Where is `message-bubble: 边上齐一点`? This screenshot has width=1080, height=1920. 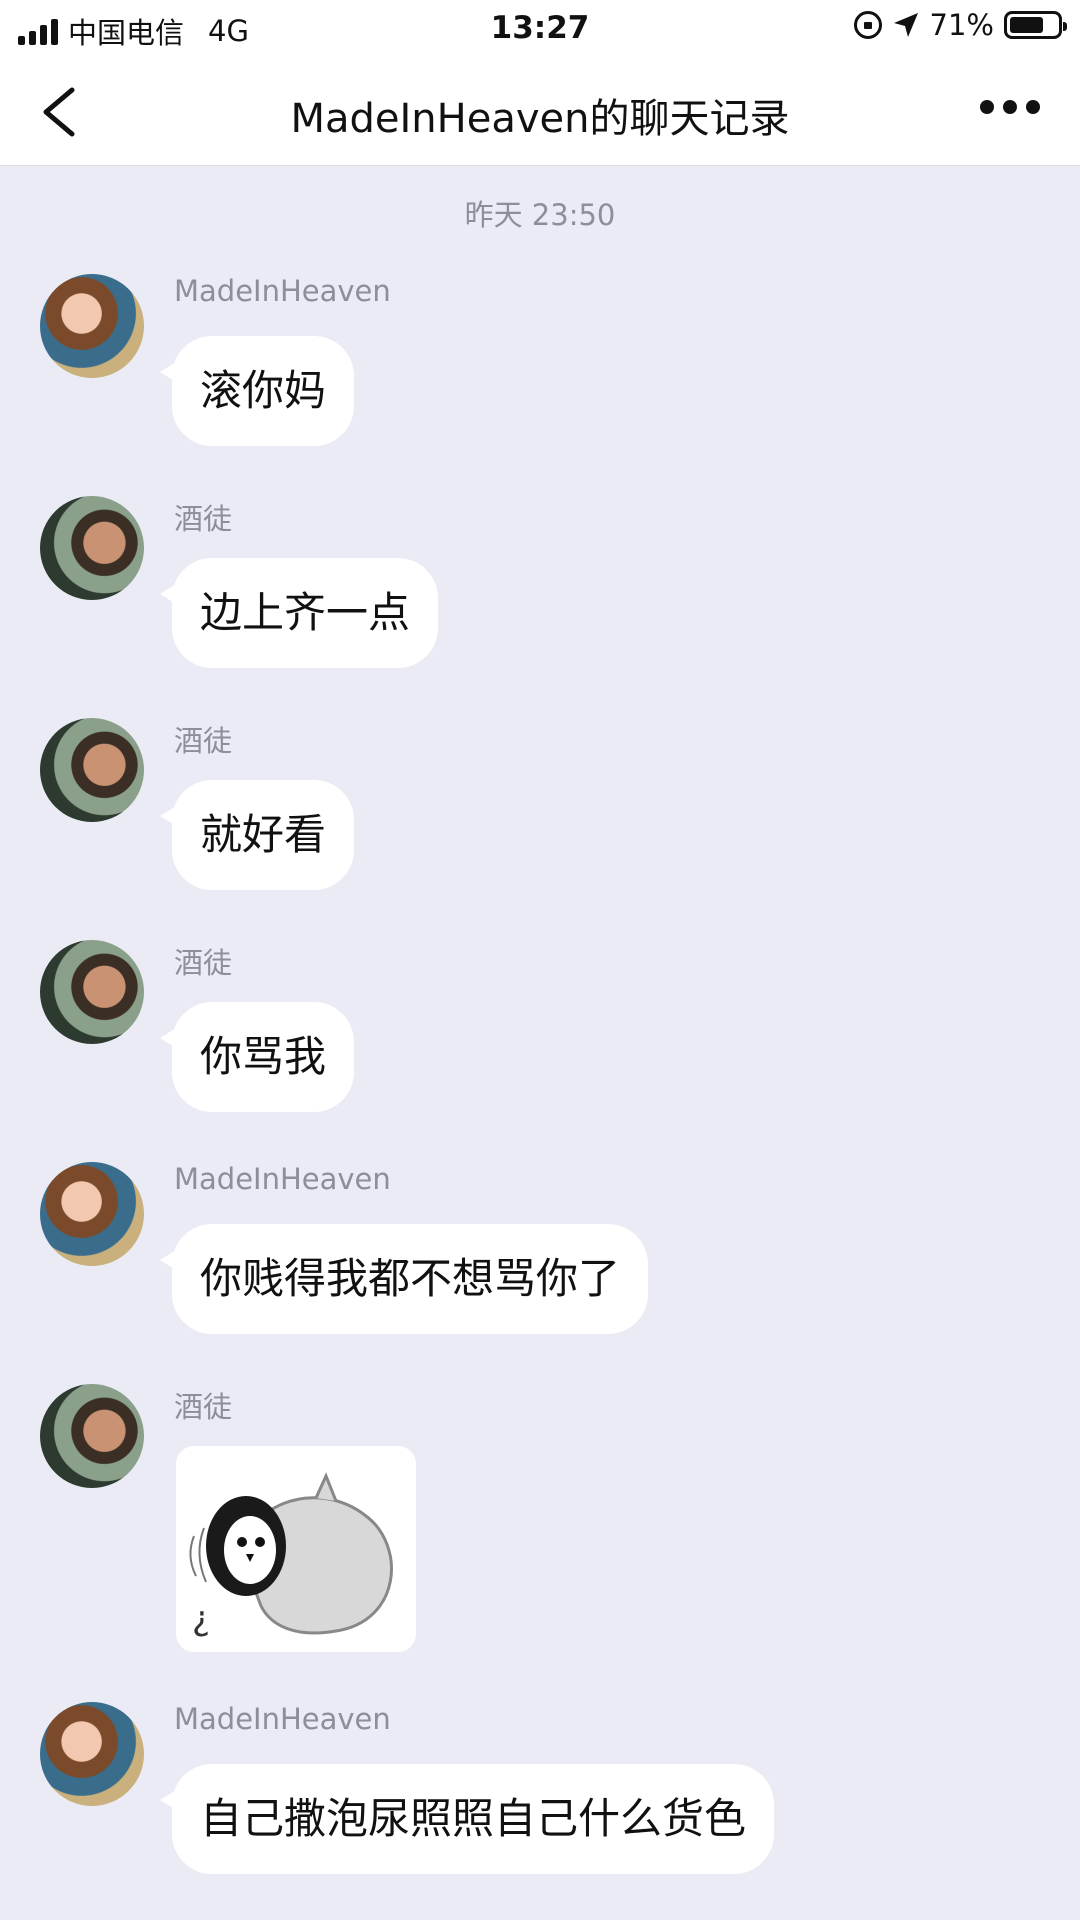 message-bubble: 边上齐一点 is located at coordinates (299, 613).